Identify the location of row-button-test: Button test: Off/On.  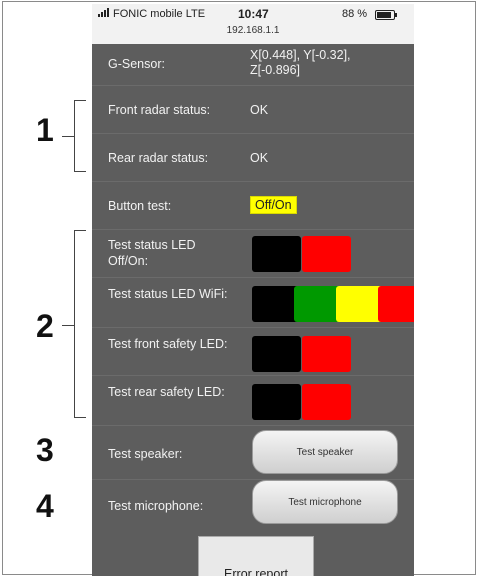
(253, 206).